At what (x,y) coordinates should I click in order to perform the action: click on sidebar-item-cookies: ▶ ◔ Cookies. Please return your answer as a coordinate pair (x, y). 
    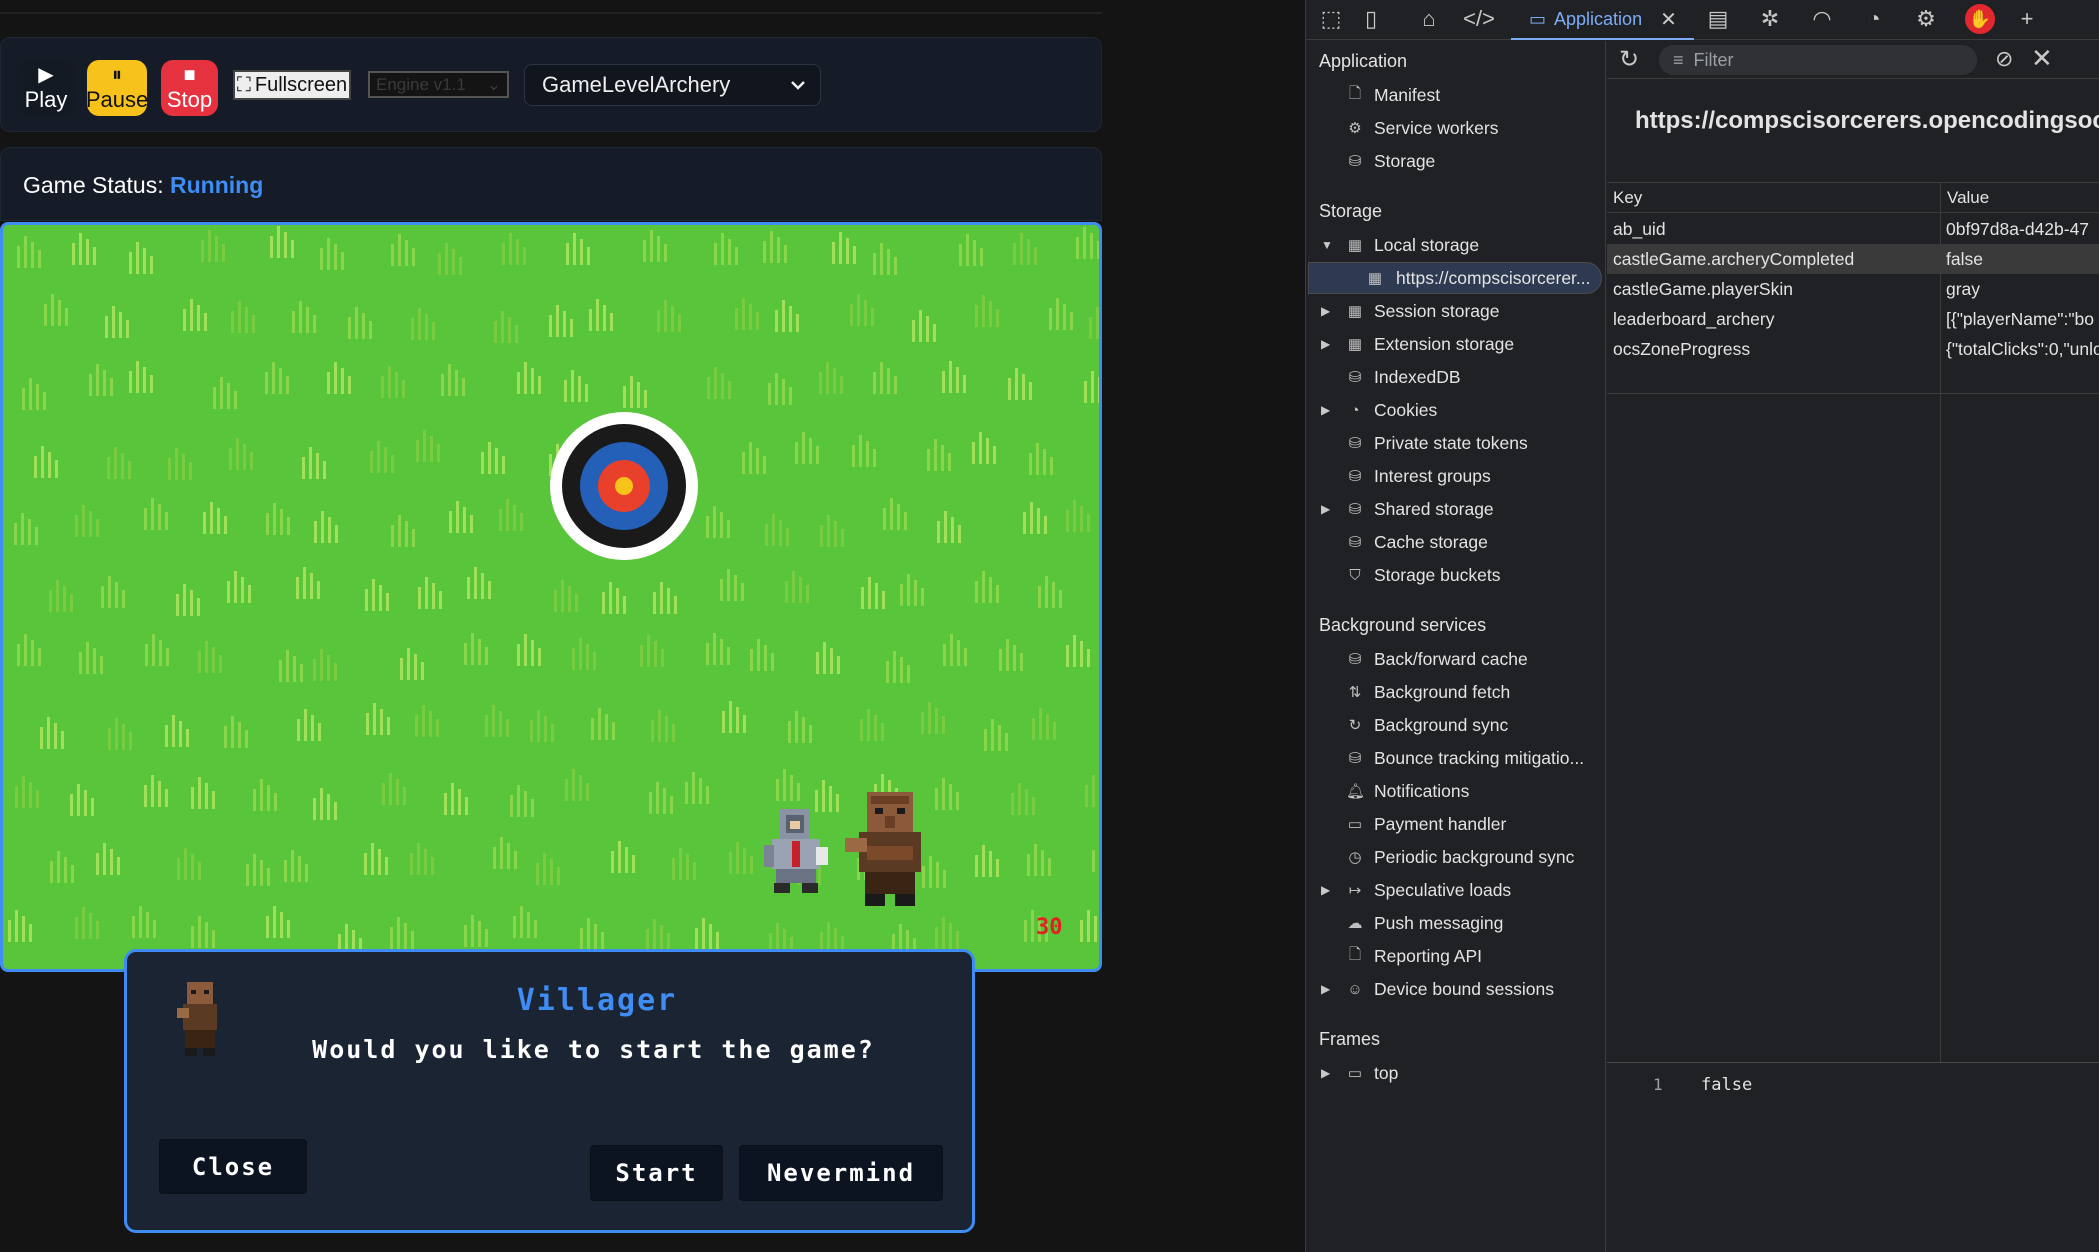
    Looking at the image, I should click on (1455, 410).